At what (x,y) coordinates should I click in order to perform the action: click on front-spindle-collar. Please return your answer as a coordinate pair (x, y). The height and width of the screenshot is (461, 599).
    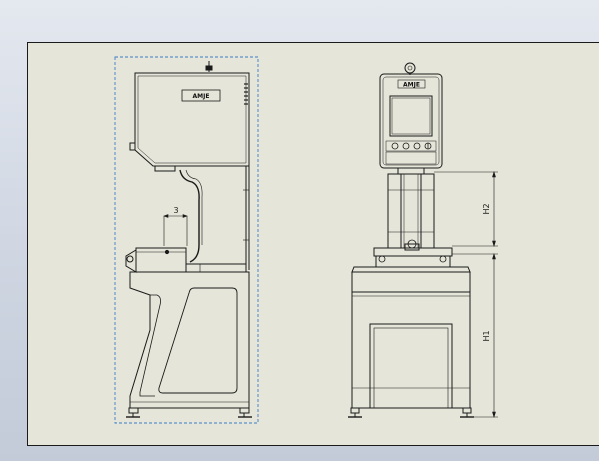
    Looking at the image, I should click on (411, 171).